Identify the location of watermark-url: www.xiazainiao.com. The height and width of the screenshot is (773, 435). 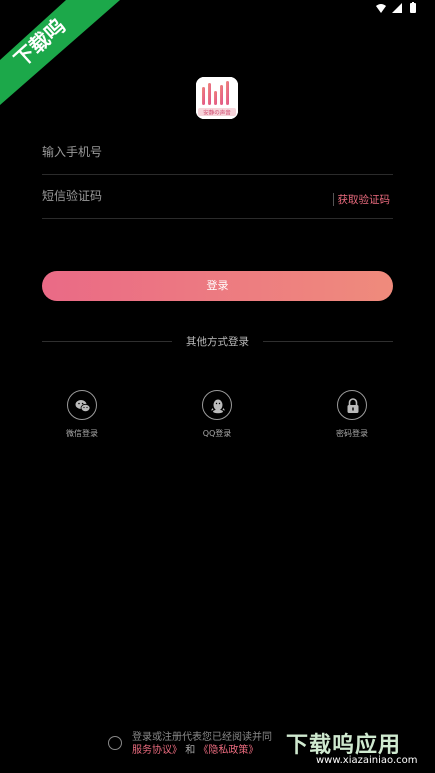
(367, 760).